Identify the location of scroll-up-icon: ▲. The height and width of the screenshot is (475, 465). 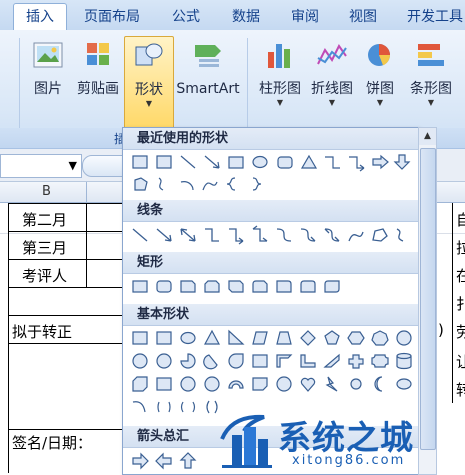
(427, 136).